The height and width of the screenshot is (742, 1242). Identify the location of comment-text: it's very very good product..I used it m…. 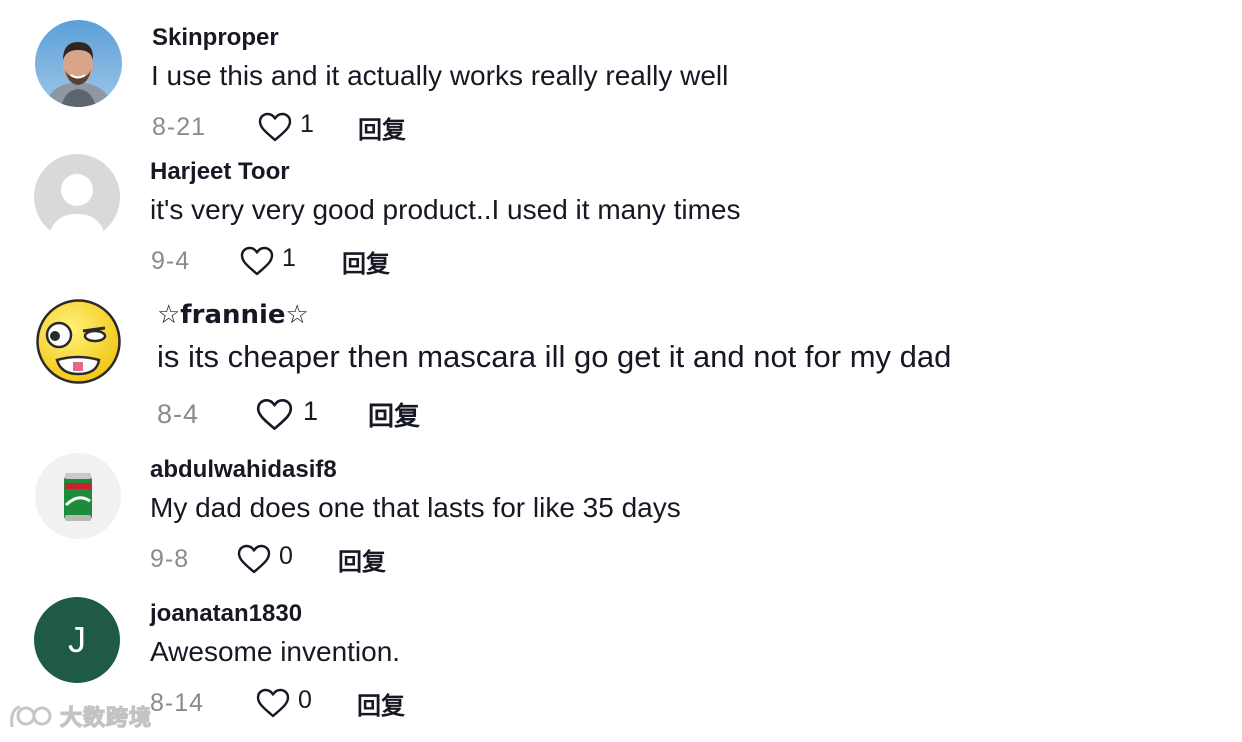
(445, 209).